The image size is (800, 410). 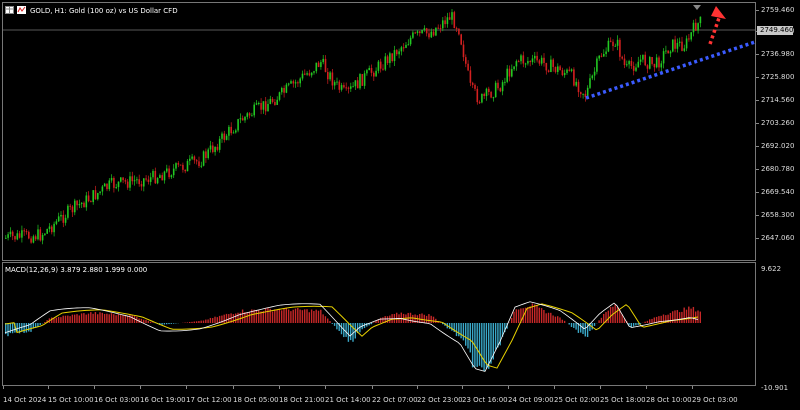 What do you see at coordinates (775, 30) in the screenshot?
I see `current-price-label: 2749.460` at bounding box center [775, 30].